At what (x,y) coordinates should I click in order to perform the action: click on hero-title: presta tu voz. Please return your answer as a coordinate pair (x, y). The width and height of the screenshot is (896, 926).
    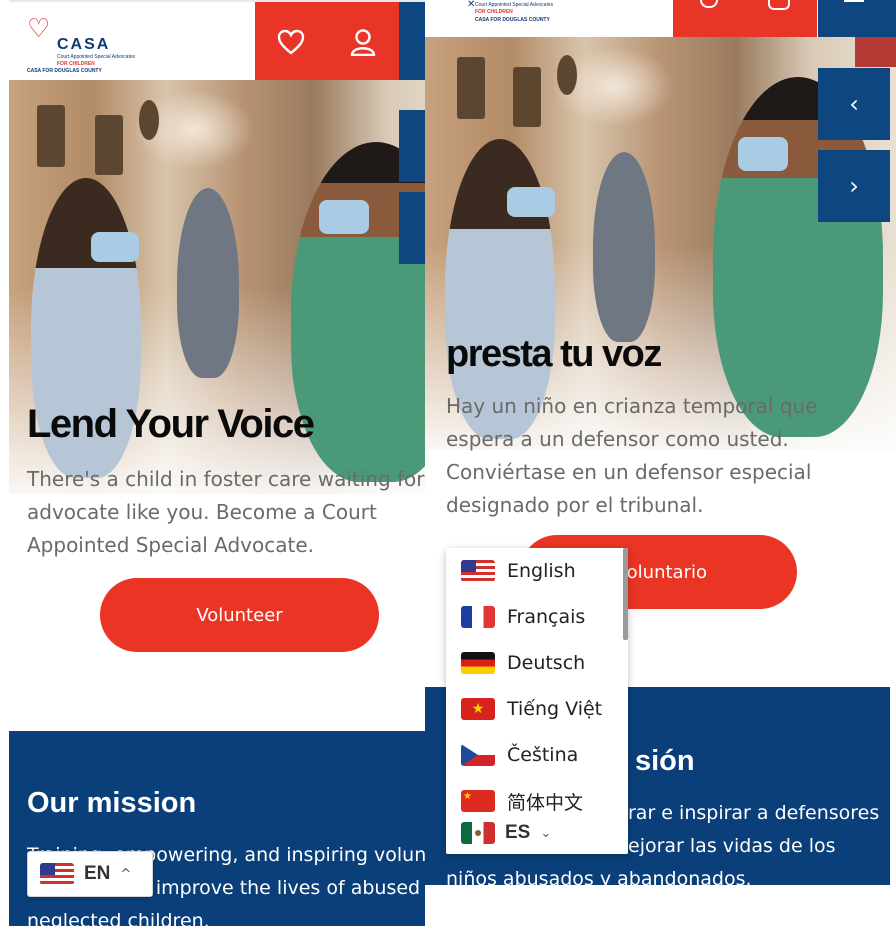
    Looking at the image, I should click on (554, 354).